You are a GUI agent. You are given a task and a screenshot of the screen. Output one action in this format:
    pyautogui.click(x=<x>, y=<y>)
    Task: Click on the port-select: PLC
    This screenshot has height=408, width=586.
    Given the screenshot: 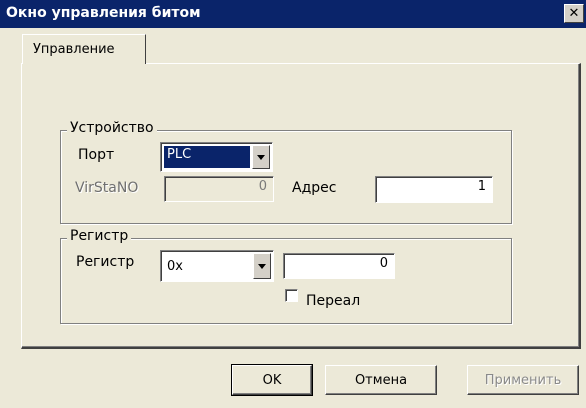 What is the action you would take?
    pyautogui.click(x=216, y=157)
    